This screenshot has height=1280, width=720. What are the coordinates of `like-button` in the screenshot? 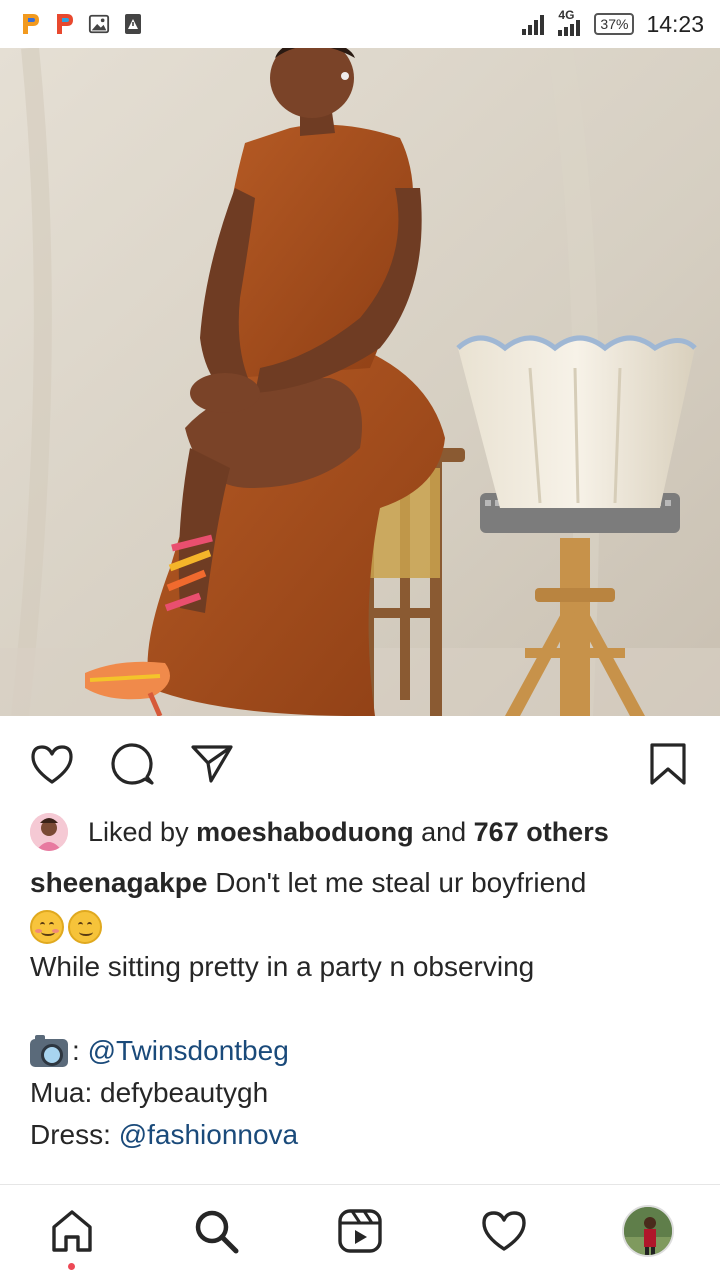 It's located at (52, 764).